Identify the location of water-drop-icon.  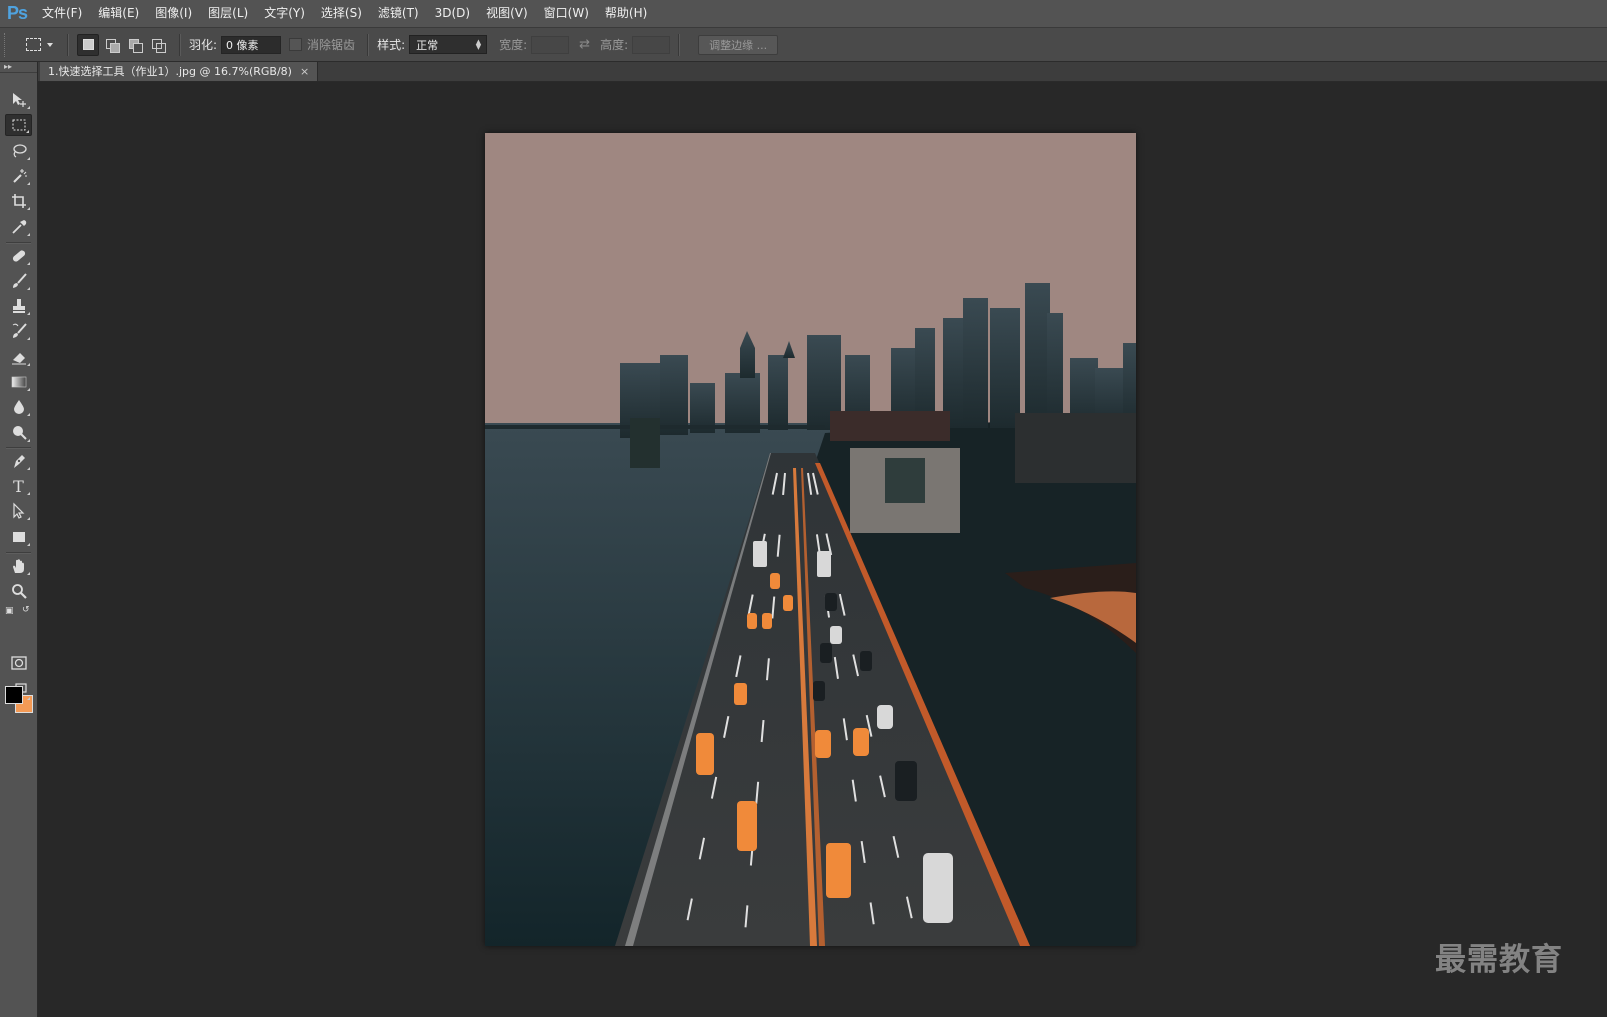
(18, 407).